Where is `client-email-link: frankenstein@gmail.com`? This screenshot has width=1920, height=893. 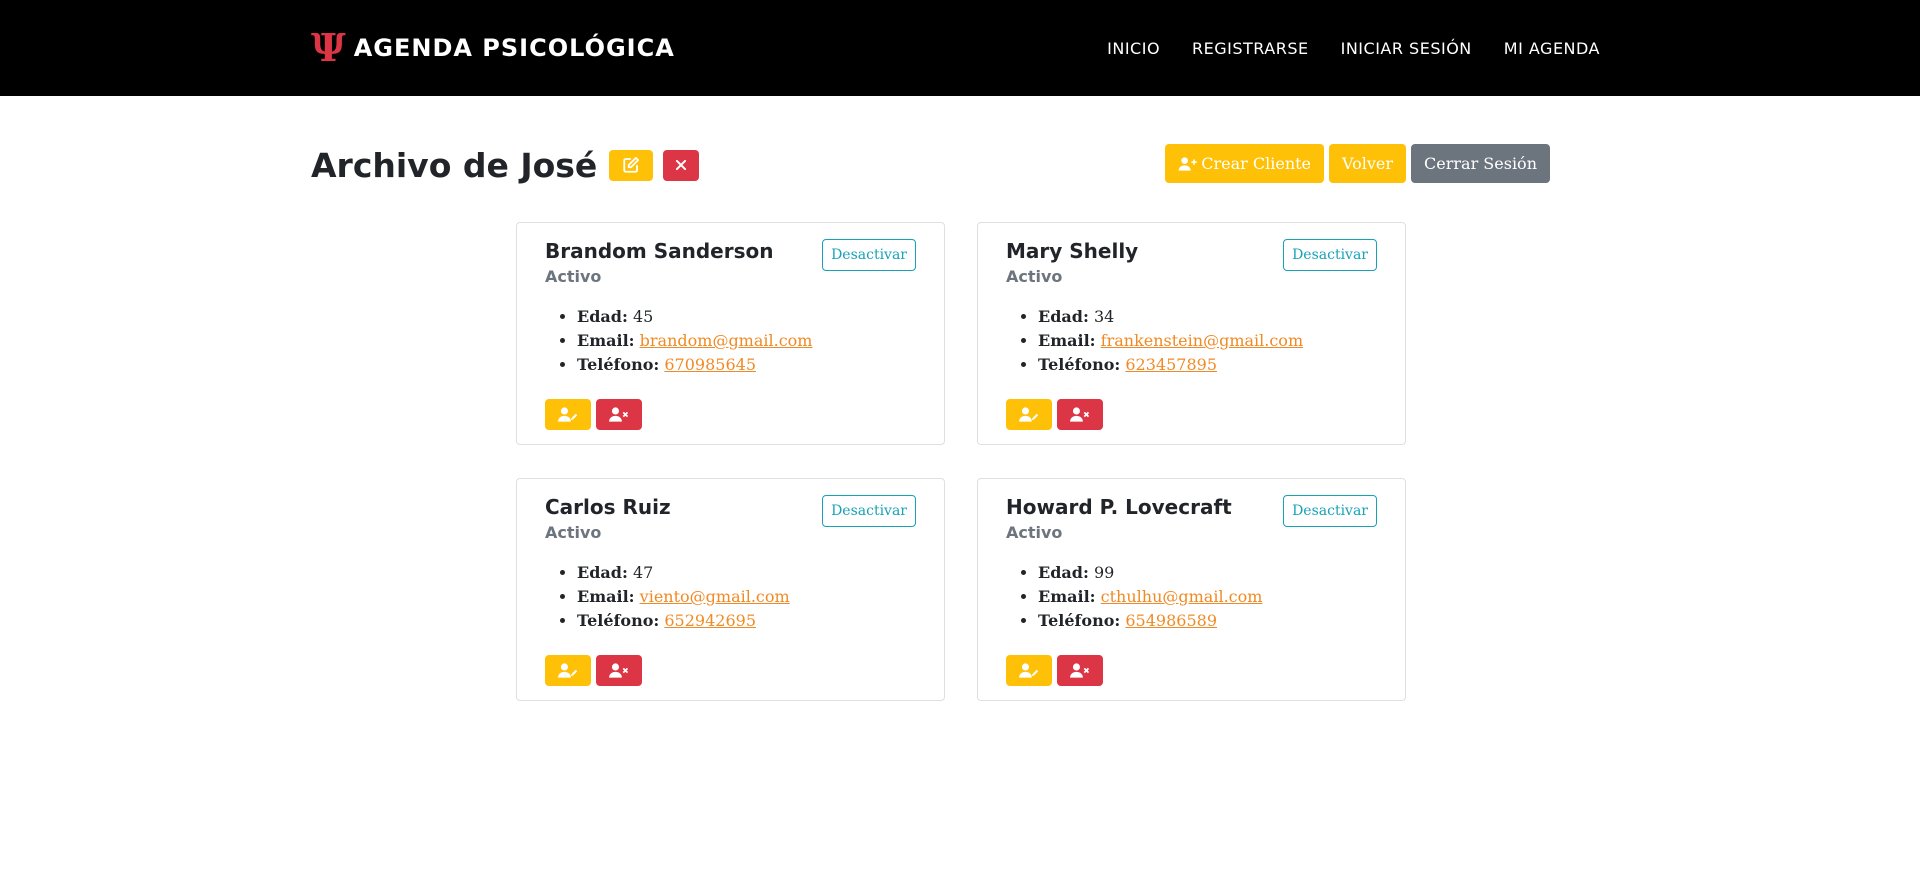 client-email-link: frankenstein@gmail.com is located at coordinates (1202, 340).